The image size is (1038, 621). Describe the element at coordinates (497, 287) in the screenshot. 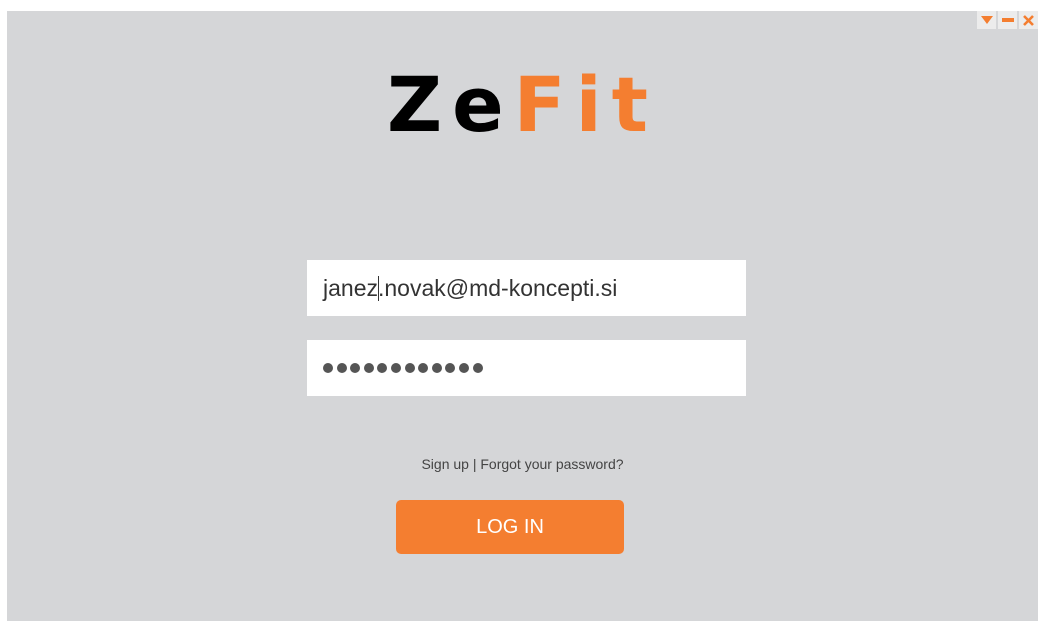

I see `email-text-after-caret: .novak@md-koncepti.si` at that location.